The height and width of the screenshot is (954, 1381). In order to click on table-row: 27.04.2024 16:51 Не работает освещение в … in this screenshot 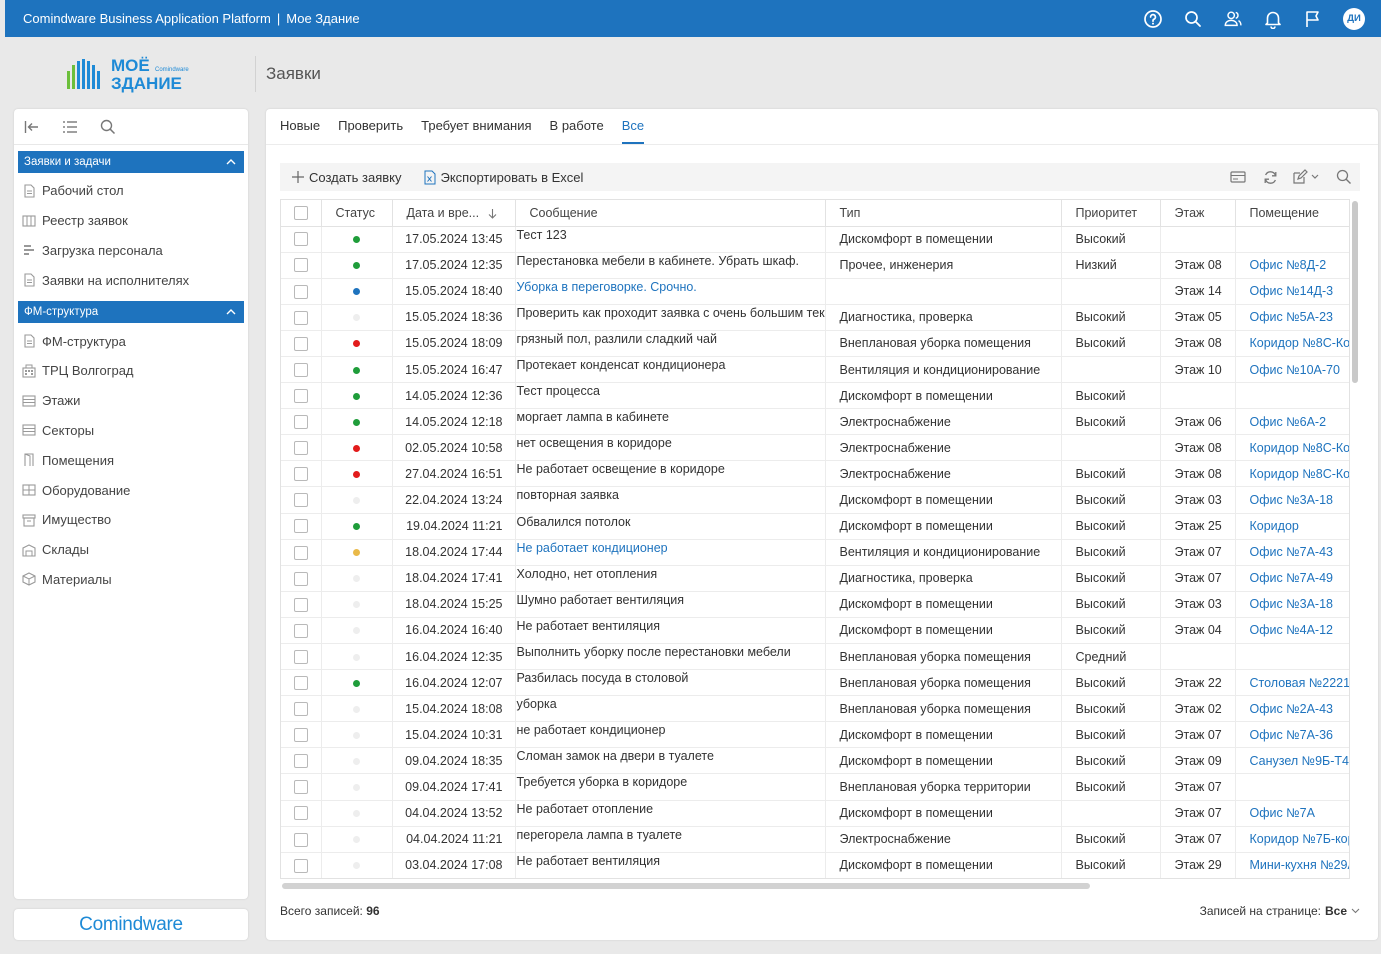, I will do `click(815, 474)`.